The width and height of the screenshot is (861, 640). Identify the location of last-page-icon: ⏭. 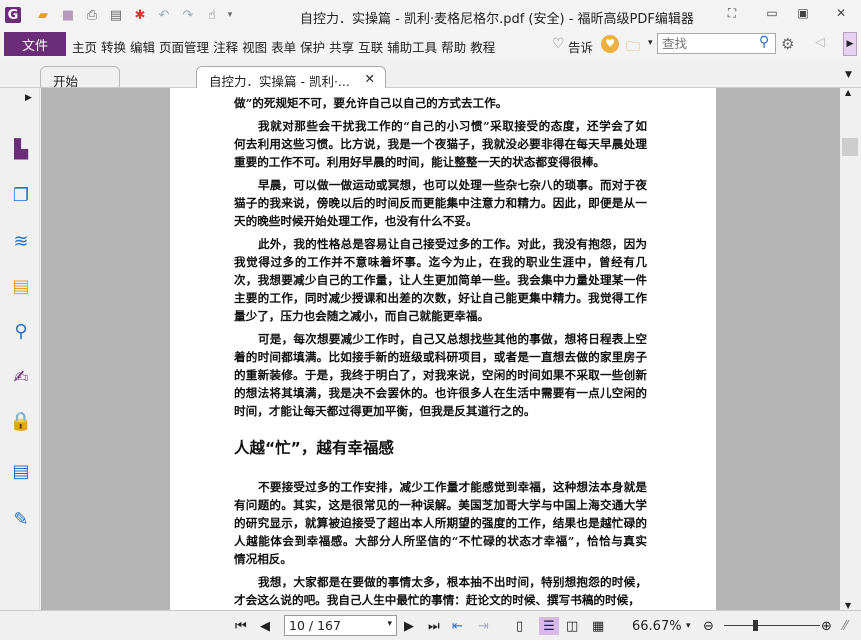
(434, 626).